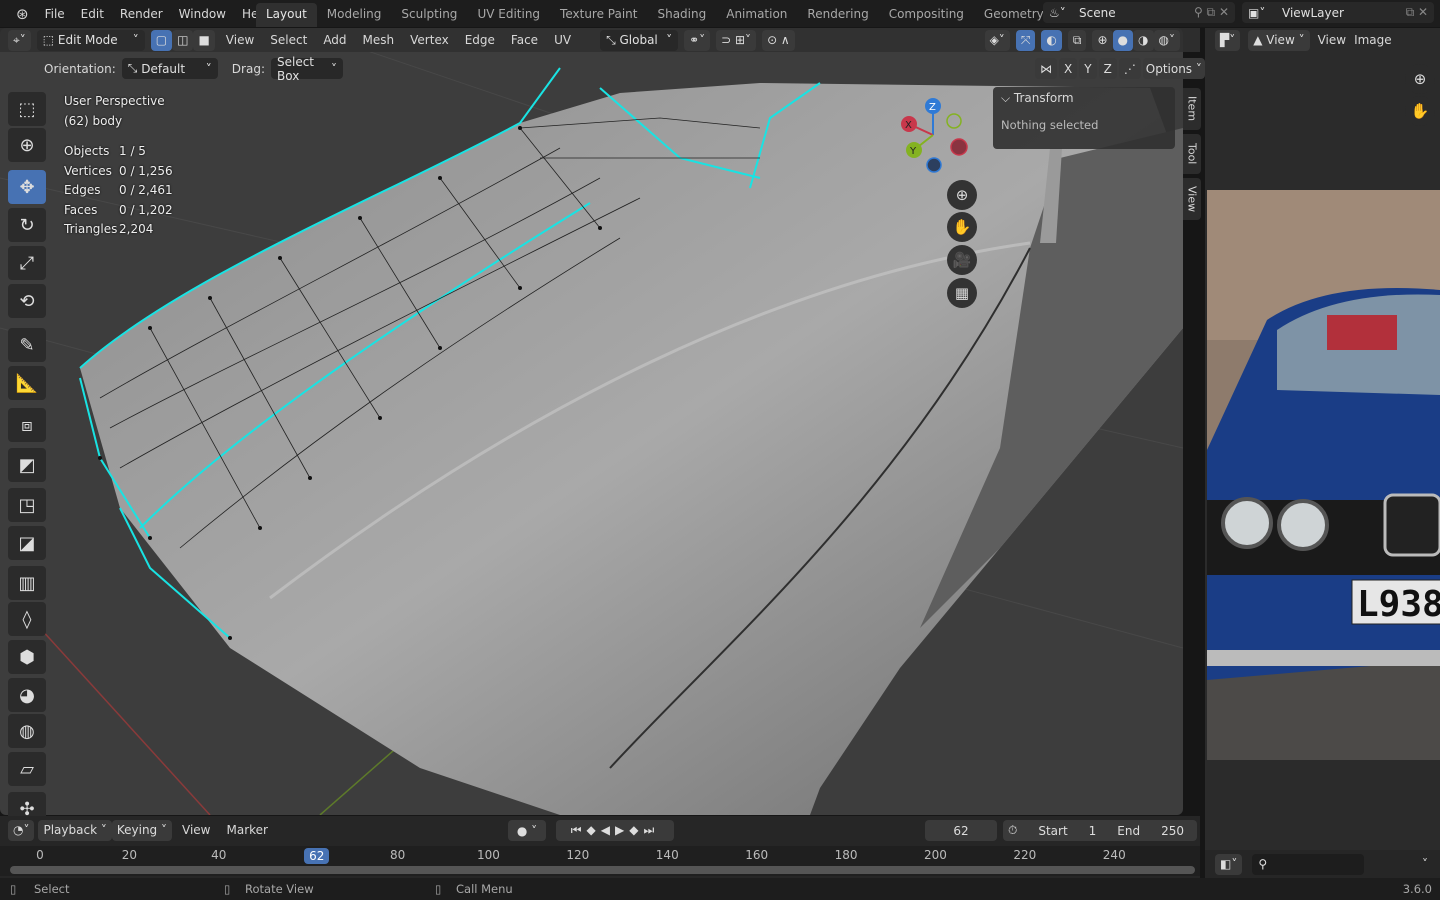  Describe the element at coordinates (1332, 40) in the screenshot. I see `image-menu-view: View` at that location.